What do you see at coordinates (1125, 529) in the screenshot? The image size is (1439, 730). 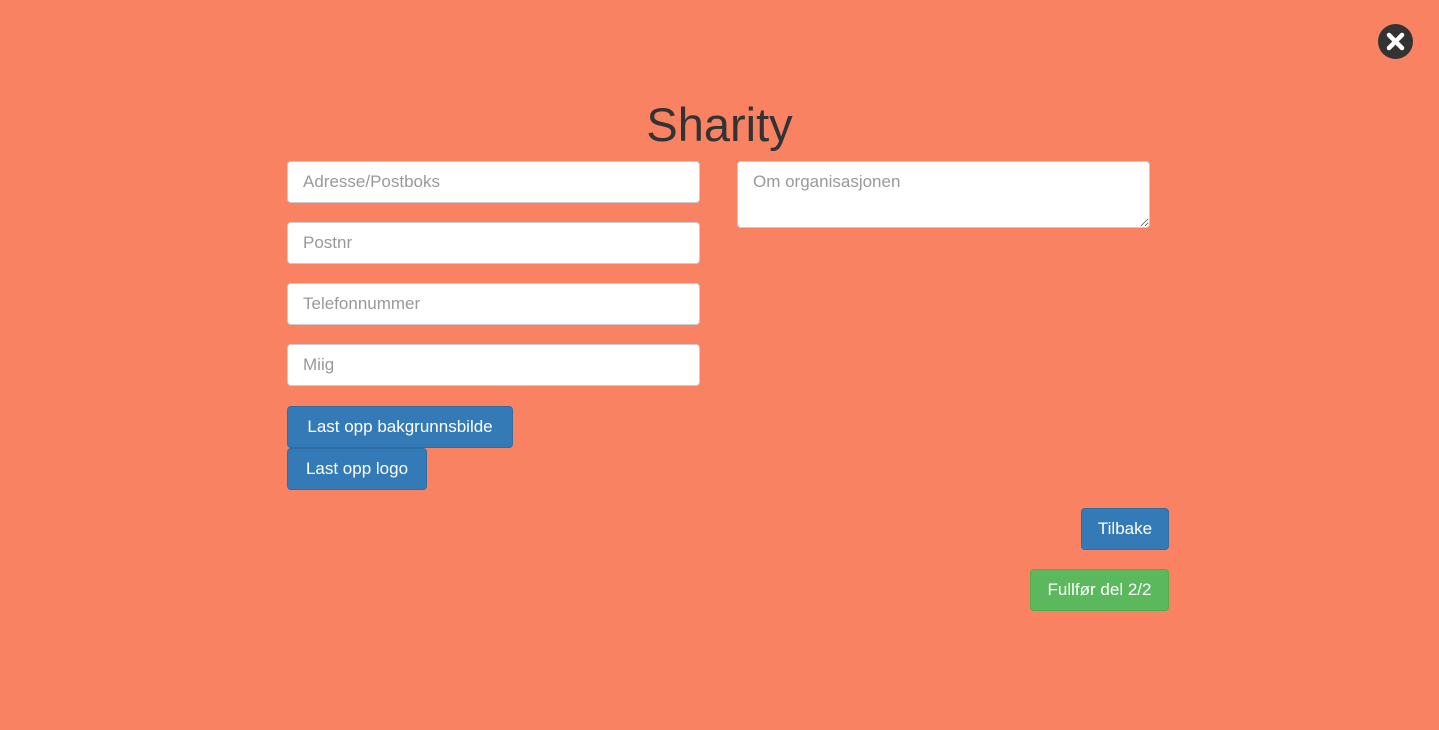 I see `back-button: Tilbake` at bounding box center [1125, 529].